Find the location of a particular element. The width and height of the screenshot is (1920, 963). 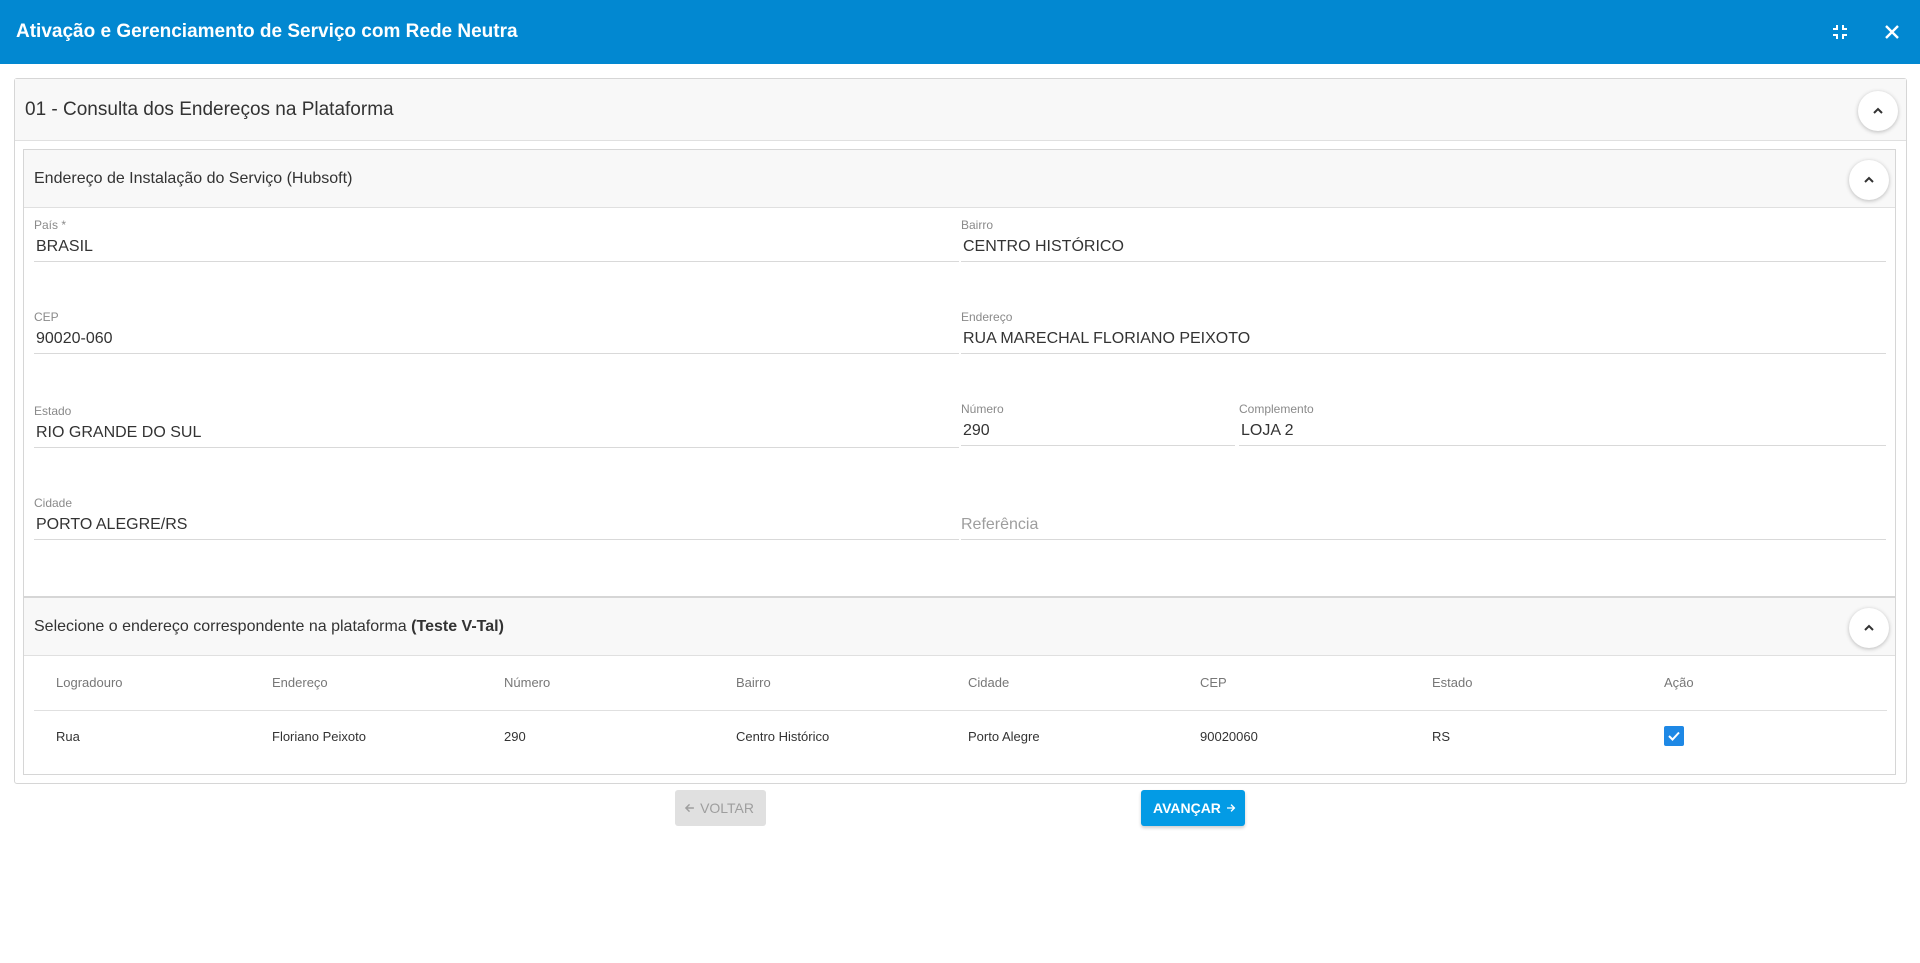

next-button: AVANÇAR is located at coordinates (1193, 808).